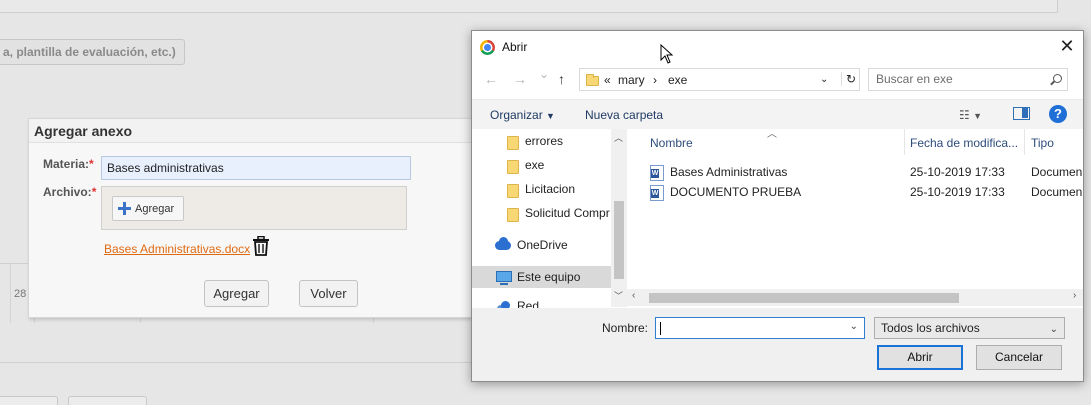 The height and width of the screenshot is (405, 1091). I want to click on tree-item-errores: errores, so click(542, 141).